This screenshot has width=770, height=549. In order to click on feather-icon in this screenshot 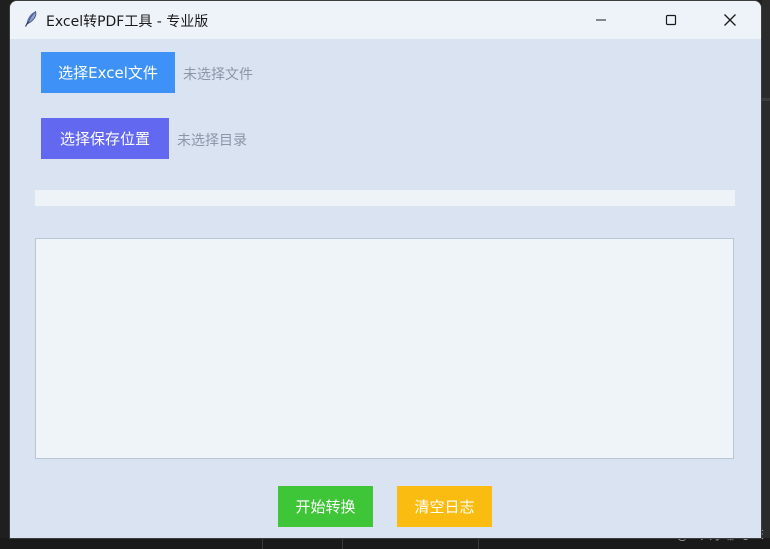, I will do `click(31, 19)`.